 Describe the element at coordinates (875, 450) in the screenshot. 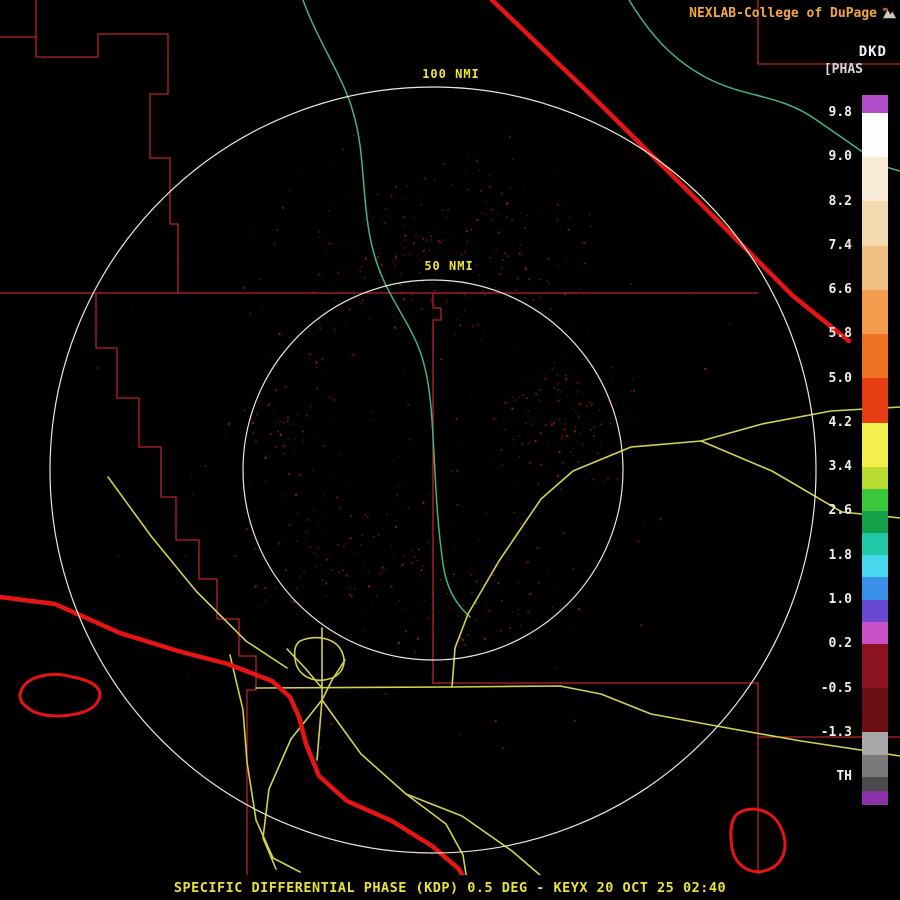

I see `colorbar` at that location.